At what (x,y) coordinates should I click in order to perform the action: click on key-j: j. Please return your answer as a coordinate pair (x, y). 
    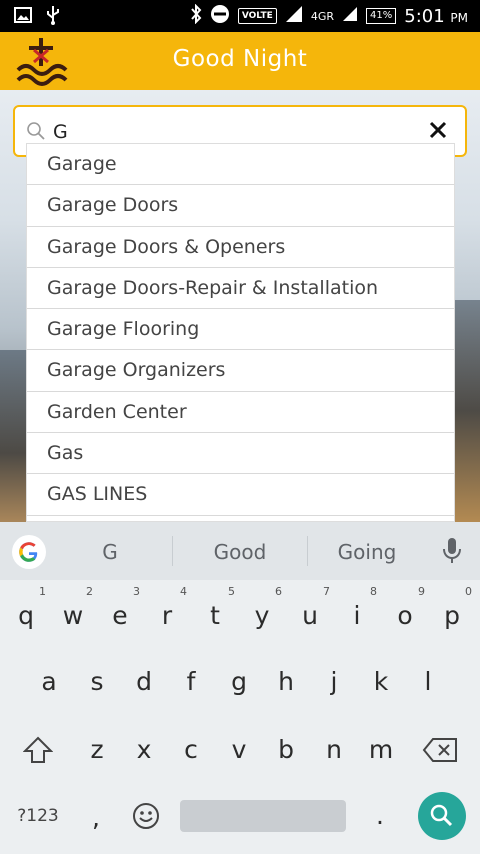
    Looking at the image, I should click on (334, 682).